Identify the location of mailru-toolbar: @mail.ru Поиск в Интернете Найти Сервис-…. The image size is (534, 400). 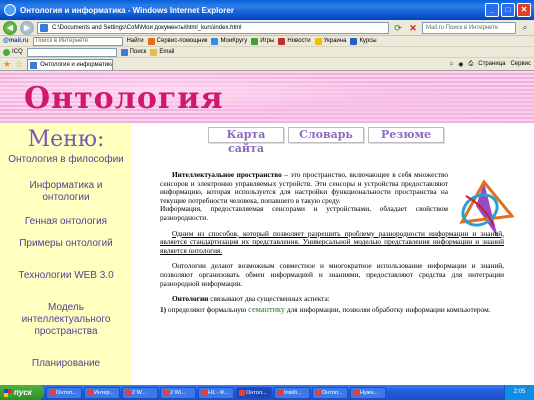
(267, 41).